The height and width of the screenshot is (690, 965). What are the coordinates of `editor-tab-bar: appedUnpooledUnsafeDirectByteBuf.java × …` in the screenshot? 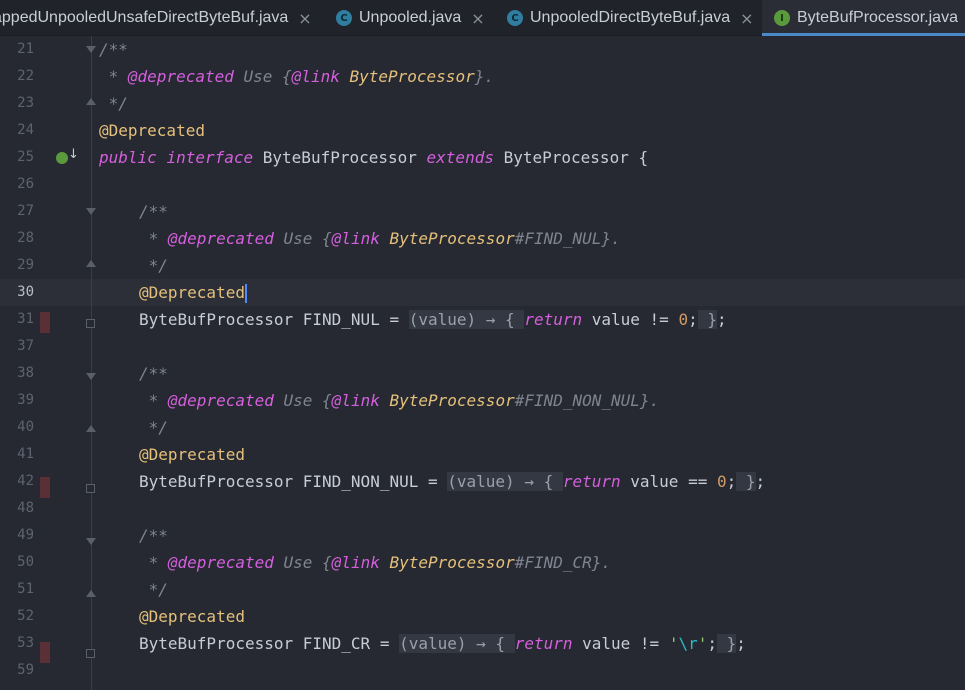 It's located at (482, 18).